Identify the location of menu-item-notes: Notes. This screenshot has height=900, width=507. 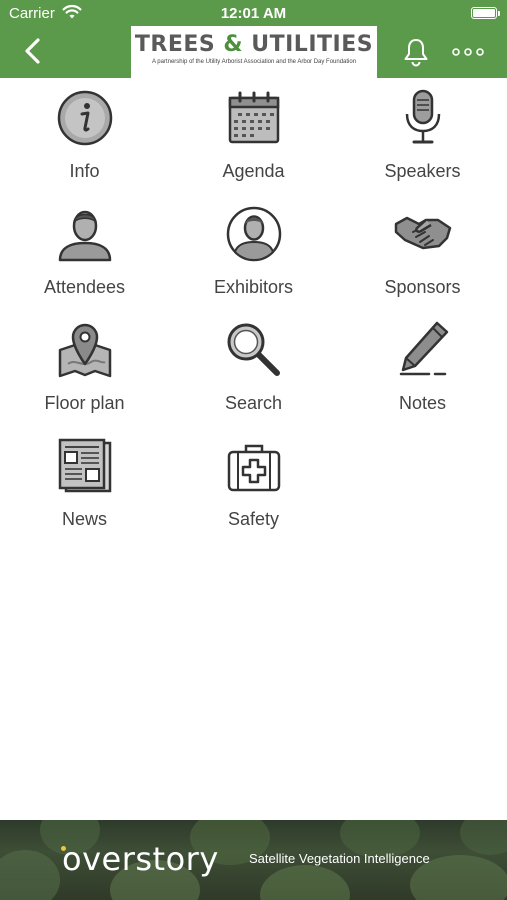
(422, 372).